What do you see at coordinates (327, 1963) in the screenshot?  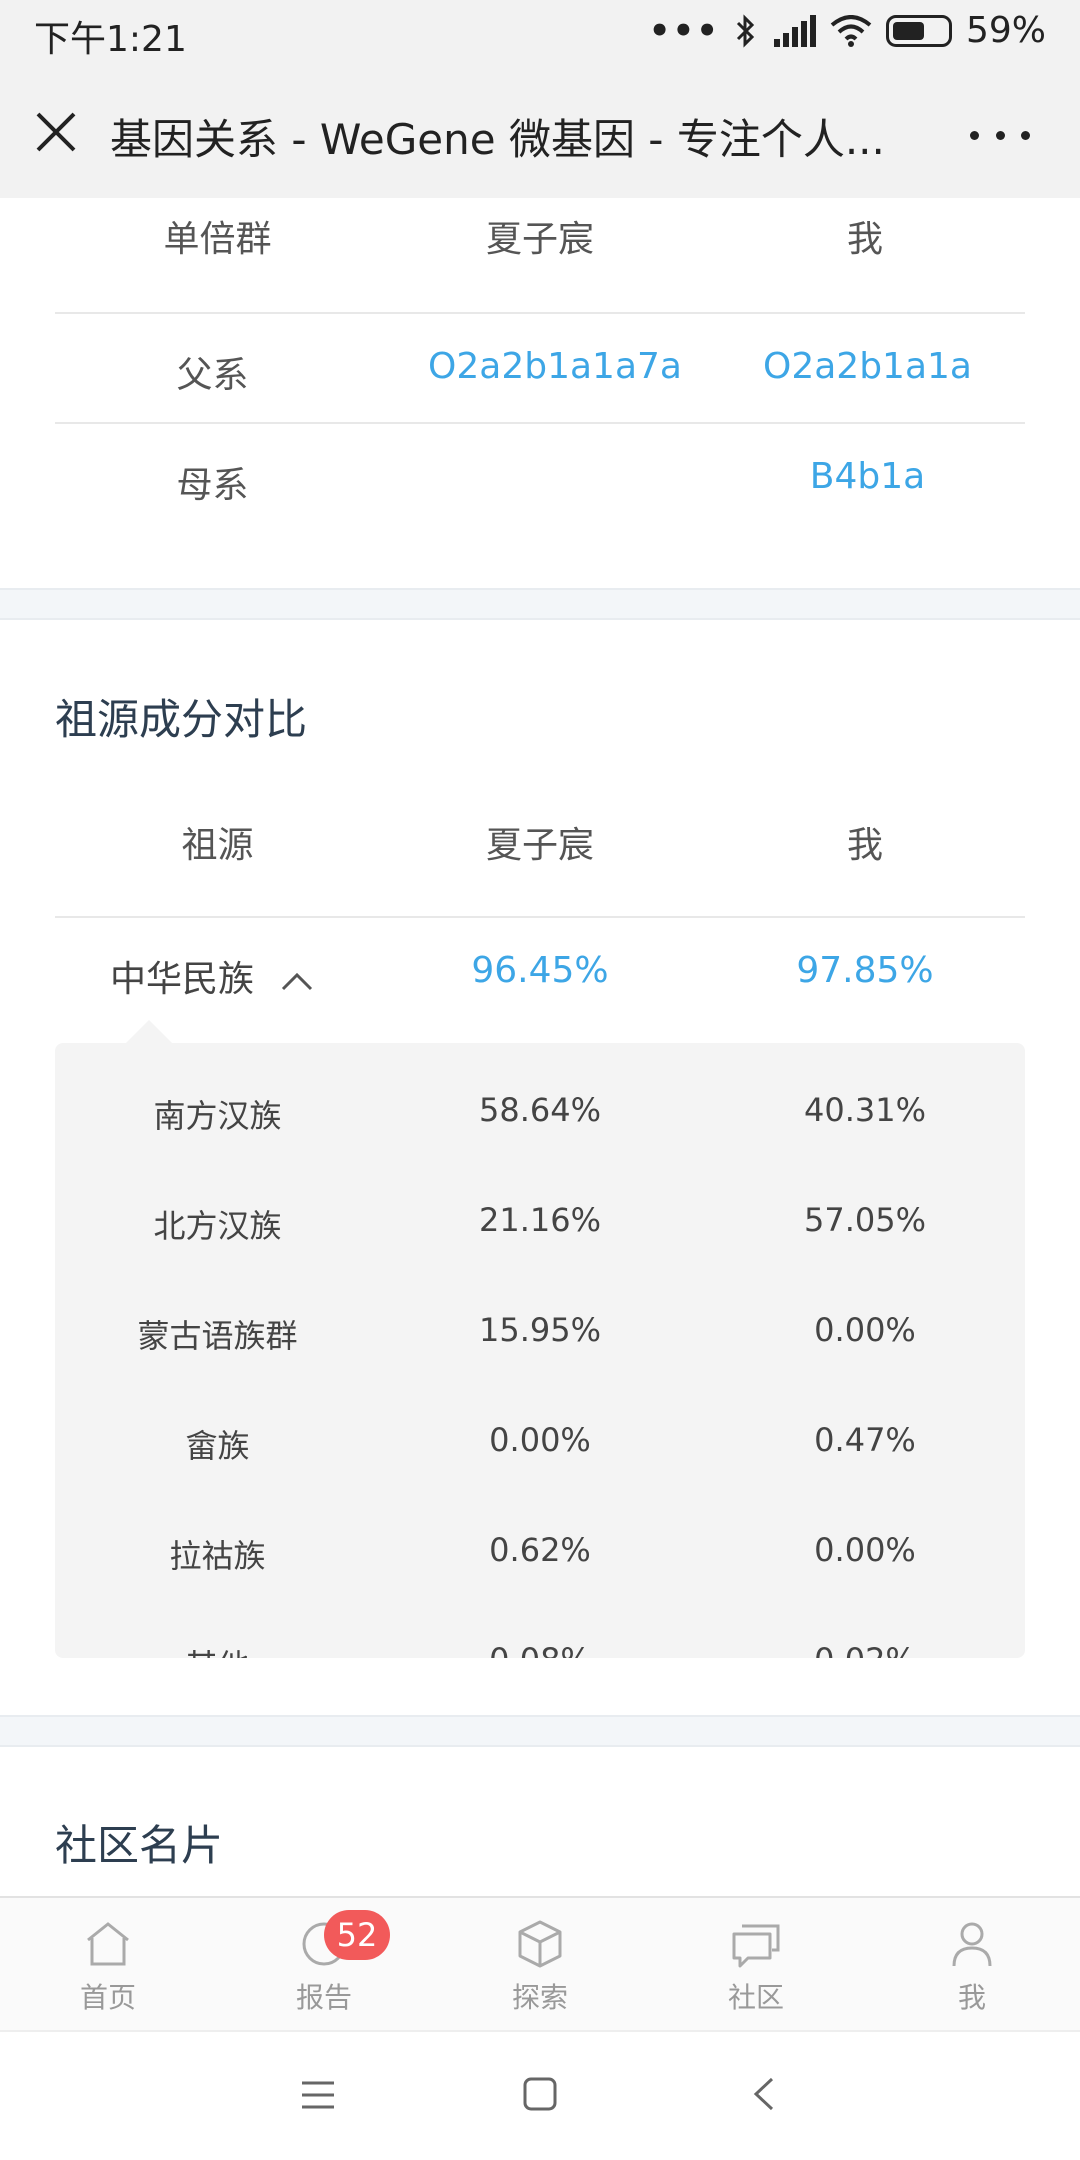 I see `tab-report: 52 报告` at bounding box center [327, 1963].